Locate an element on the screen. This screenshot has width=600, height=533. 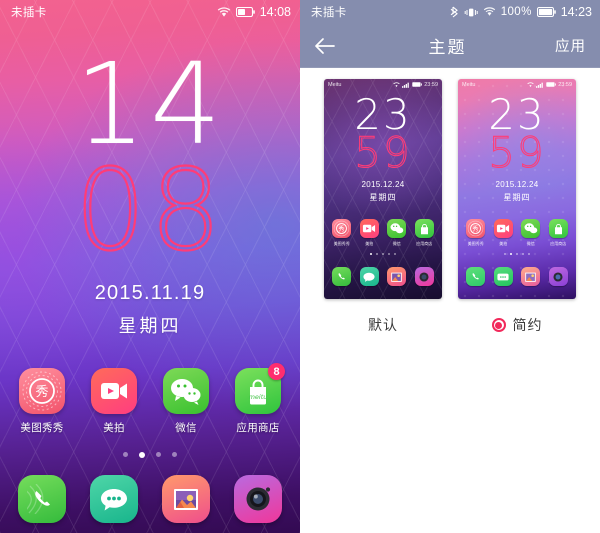
dock-item-camera is located at coordinates (258, 499).